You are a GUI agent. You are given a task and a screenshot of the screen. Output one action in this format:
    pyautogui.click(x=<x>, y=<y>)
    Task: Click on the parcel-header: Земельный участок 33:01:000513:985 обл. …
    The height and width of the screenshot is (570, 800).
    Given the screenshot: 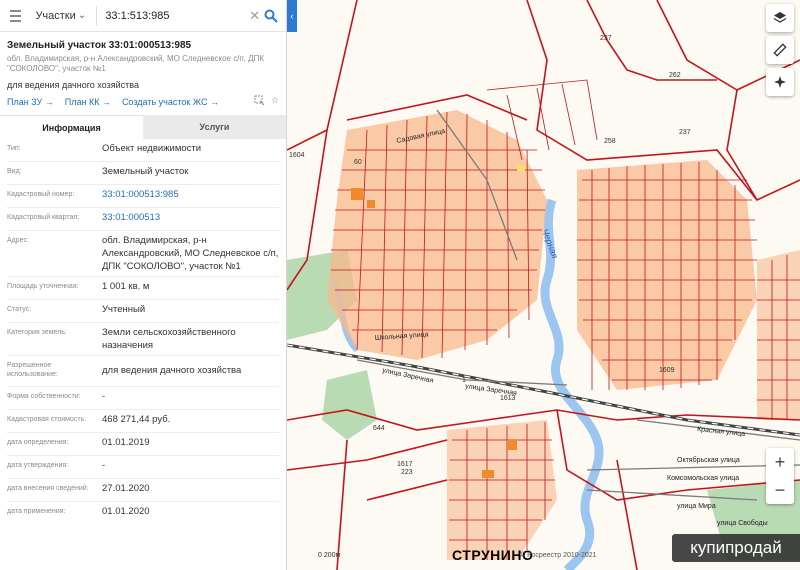 What is the action you would take?
    pyautogui.click(x=143, y=70)
    